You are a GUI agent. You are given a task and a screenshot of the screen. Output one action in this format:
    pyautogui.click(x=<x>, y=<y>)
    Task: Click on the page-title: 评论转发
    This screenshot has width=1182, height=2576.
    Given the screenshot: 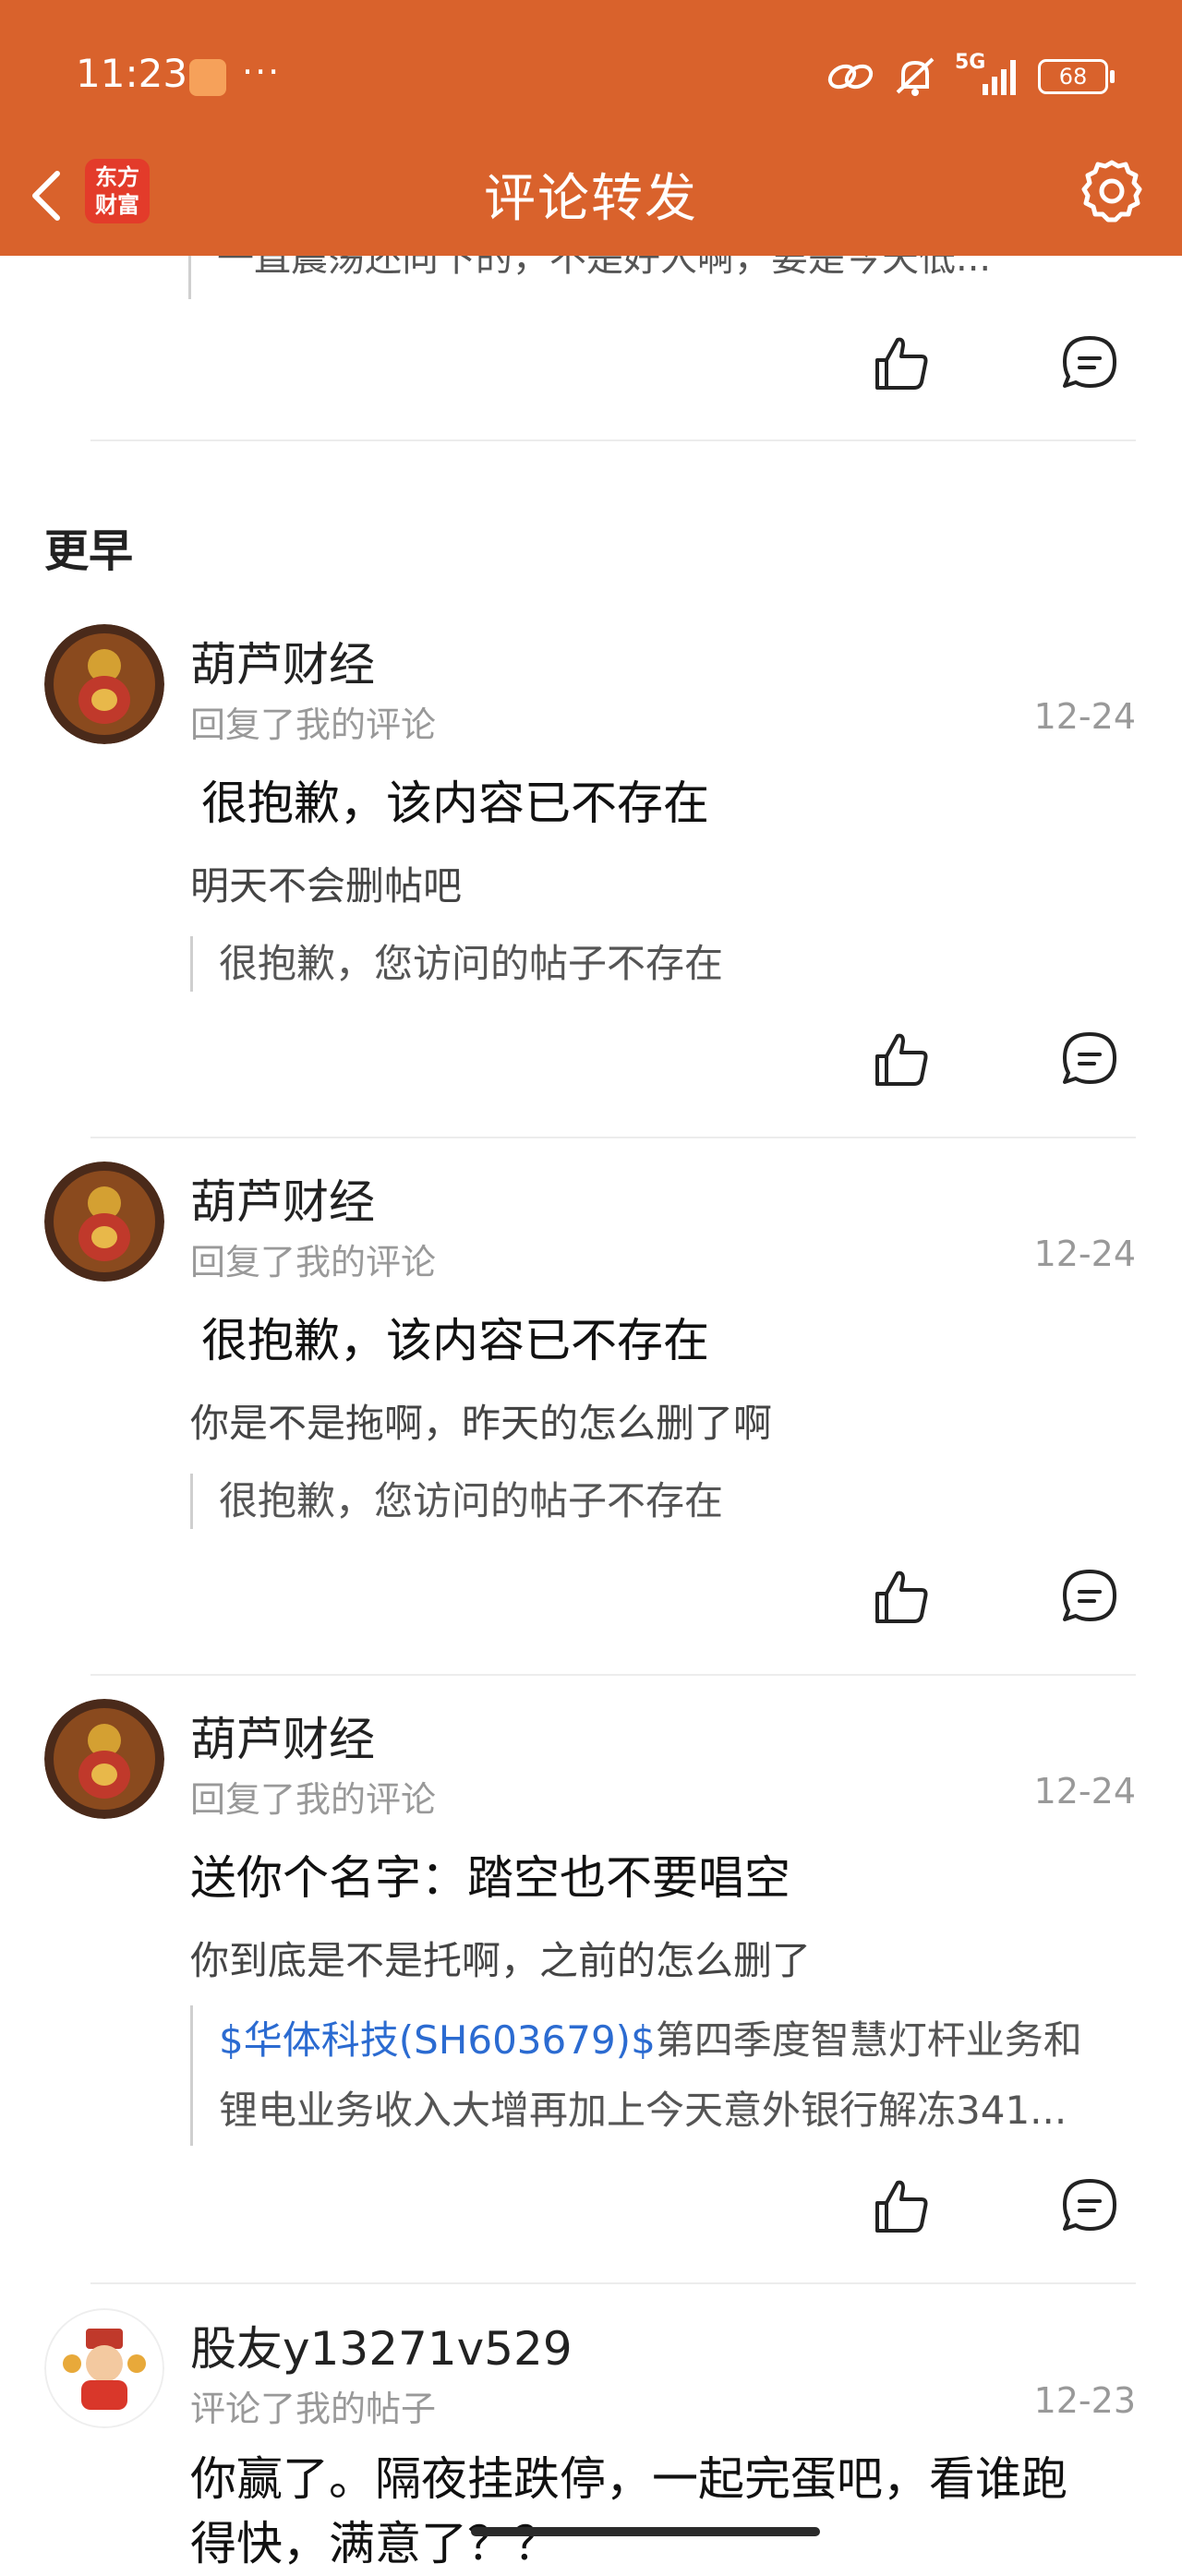 What is the action you would take?
    pyautogui.click(x=591, y=199)
    